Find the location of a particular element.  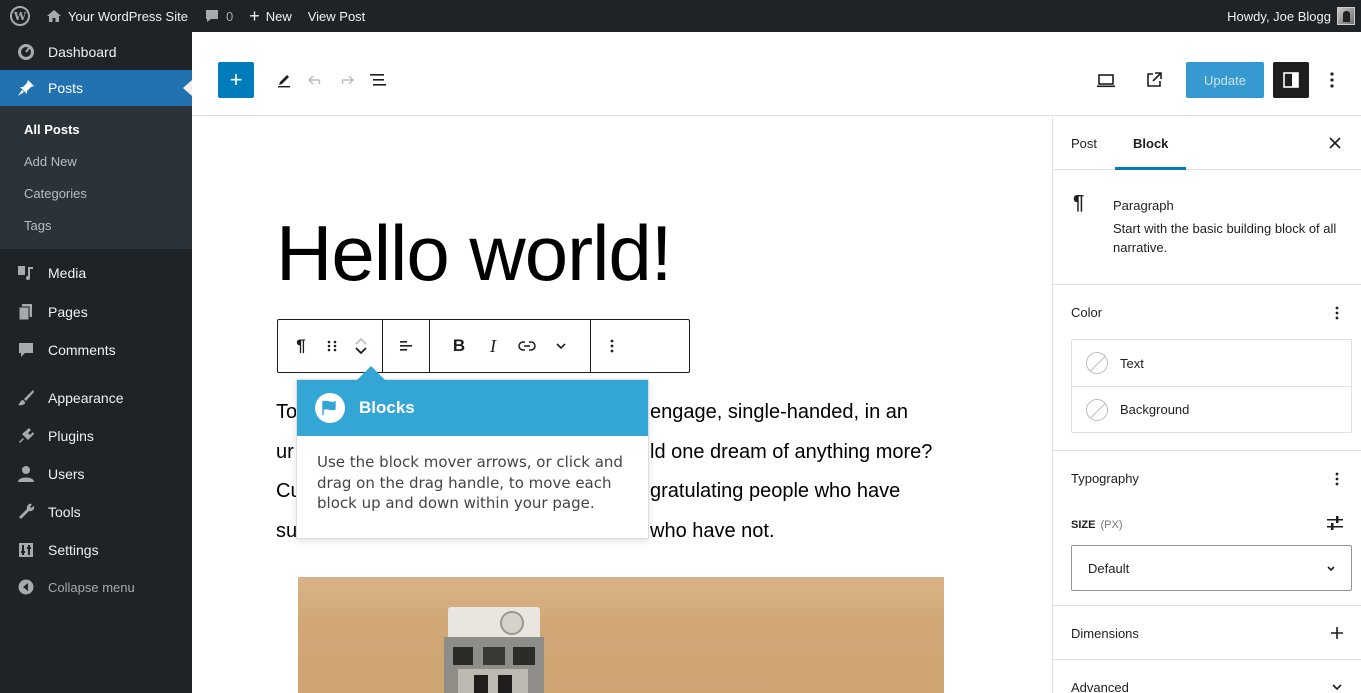

block-type-button: ¶ is located at coordinates (301, 346).